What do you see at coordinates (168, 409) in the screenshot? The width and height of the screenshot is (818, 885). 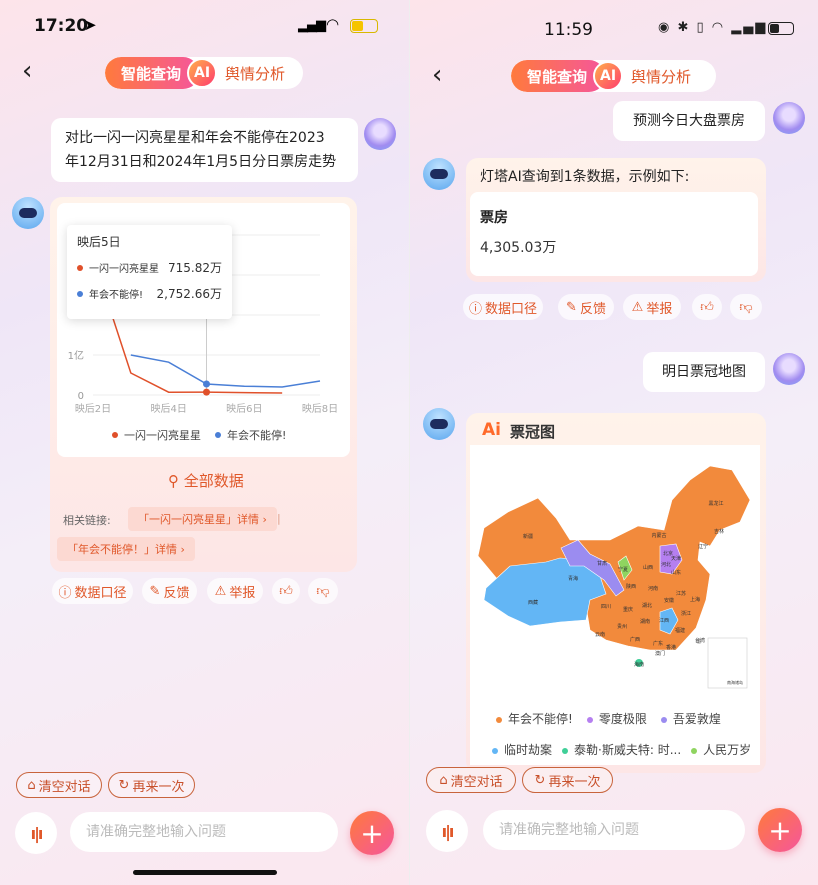 I see `x-tick-label: 映后4日` at bounding box center [168, 409].